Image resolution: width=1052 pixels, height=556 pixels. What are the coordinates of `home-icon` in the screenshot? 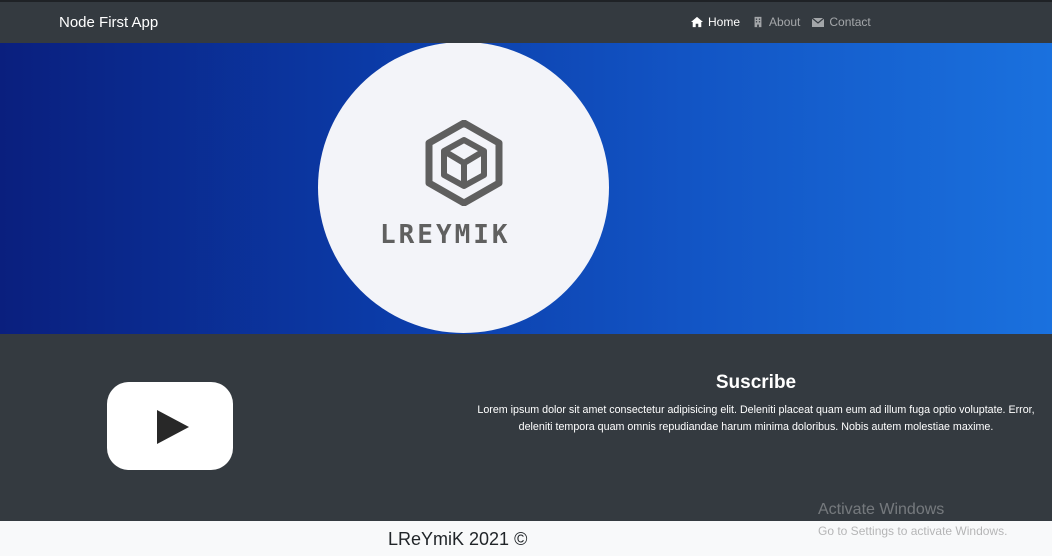 It's located at (697, 22).